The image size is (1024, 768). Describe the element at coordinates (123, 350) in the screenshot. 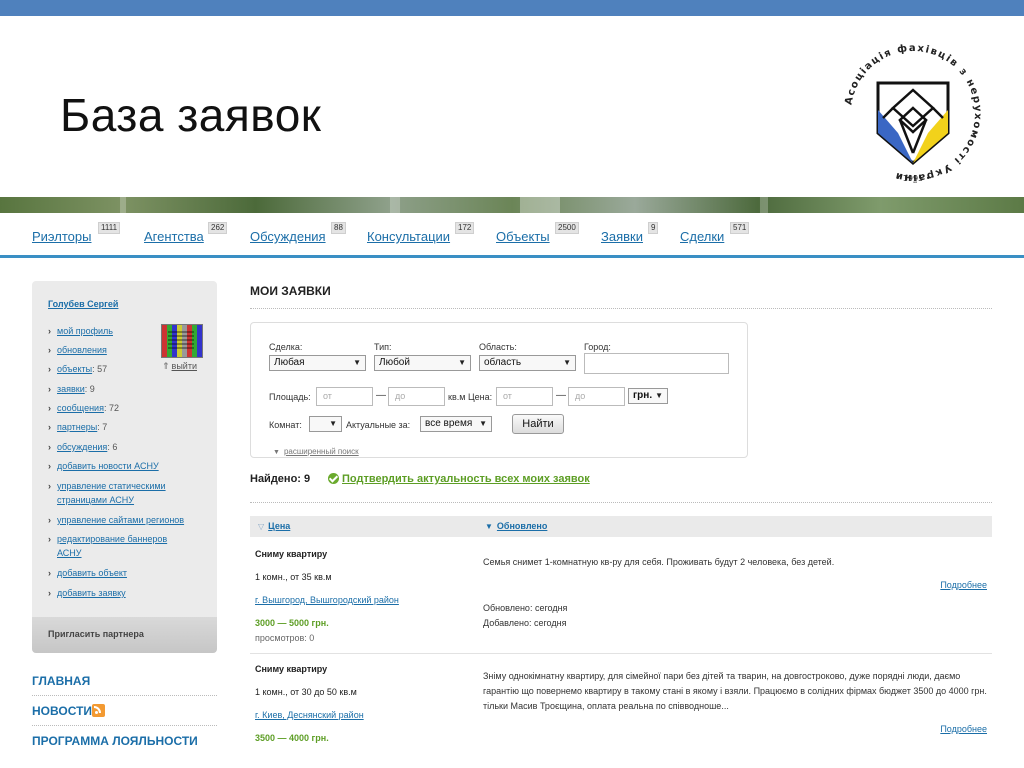

I see `menu-item-updates: › обновления` at that location.